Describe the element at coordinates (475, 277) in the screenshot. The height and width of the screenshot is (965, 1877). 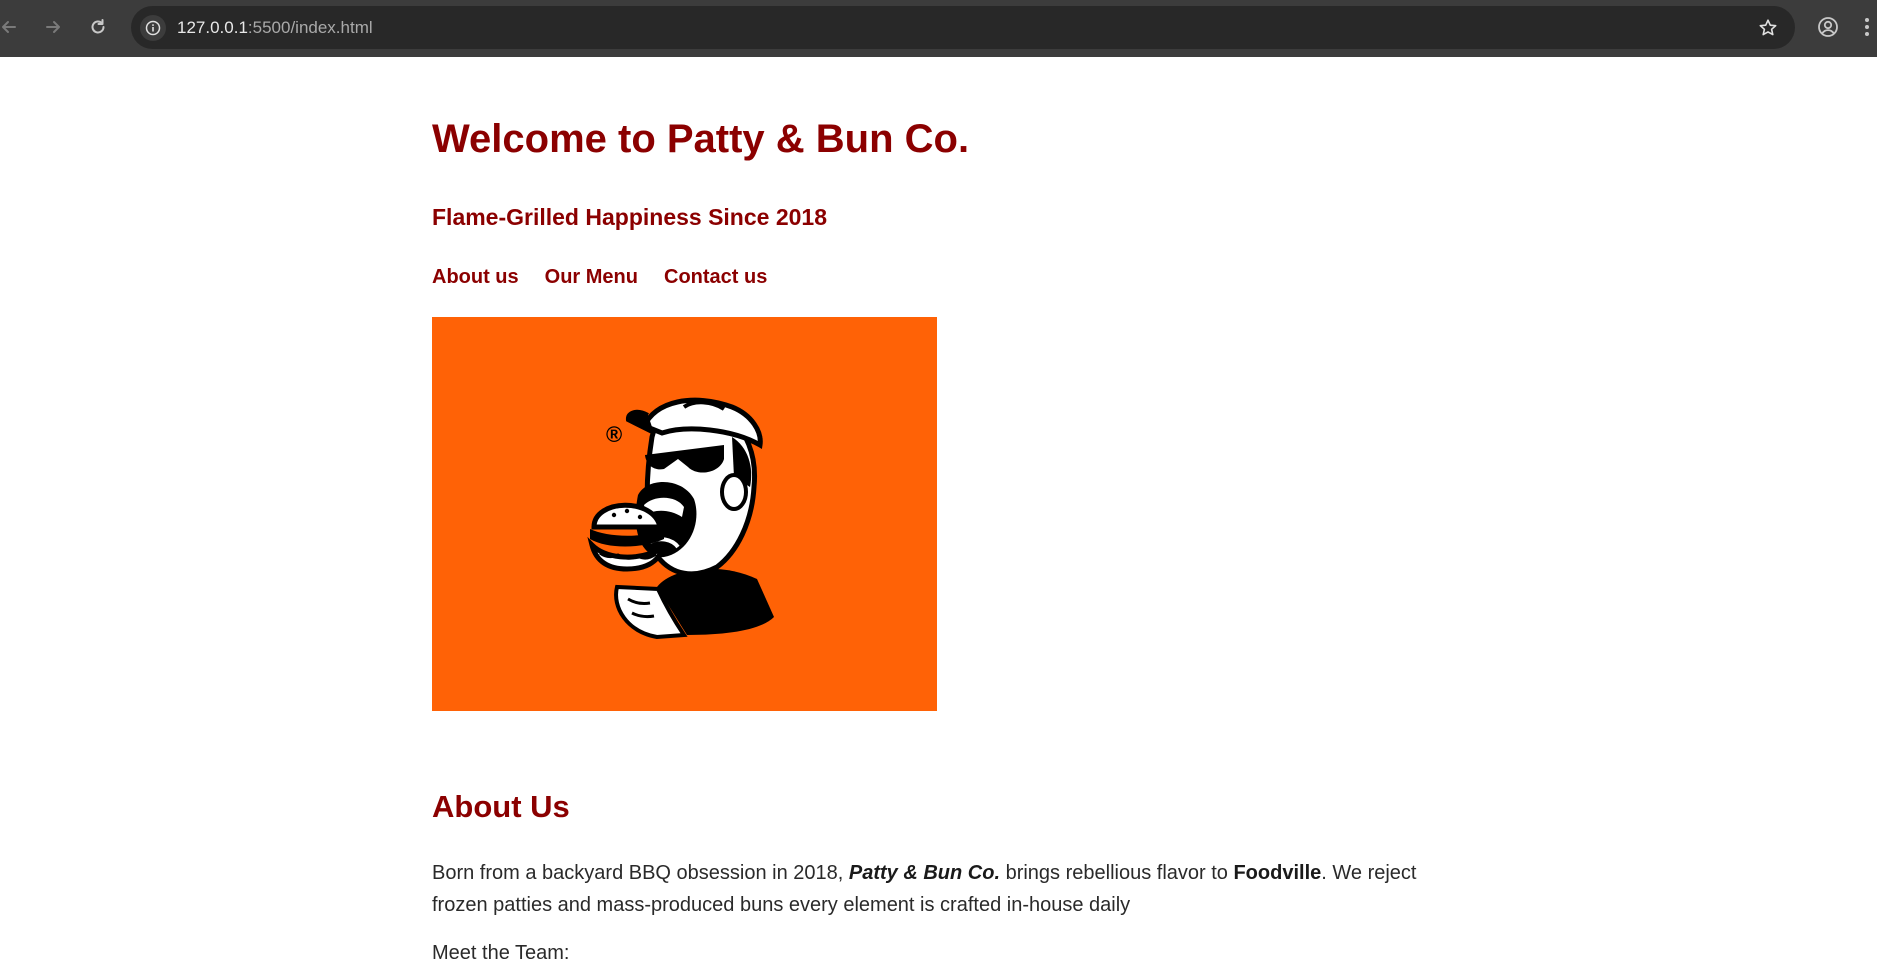
I see `nav-link-about: About us` at that location.